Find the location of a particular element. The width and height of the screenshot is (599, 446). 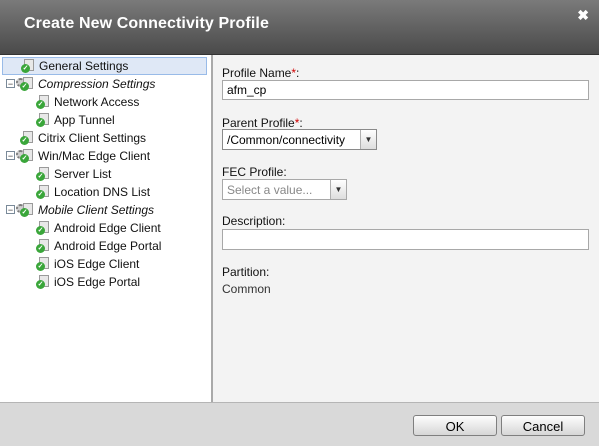

tree-item-label: Android Edge Client is located at coordinates (107, 228).